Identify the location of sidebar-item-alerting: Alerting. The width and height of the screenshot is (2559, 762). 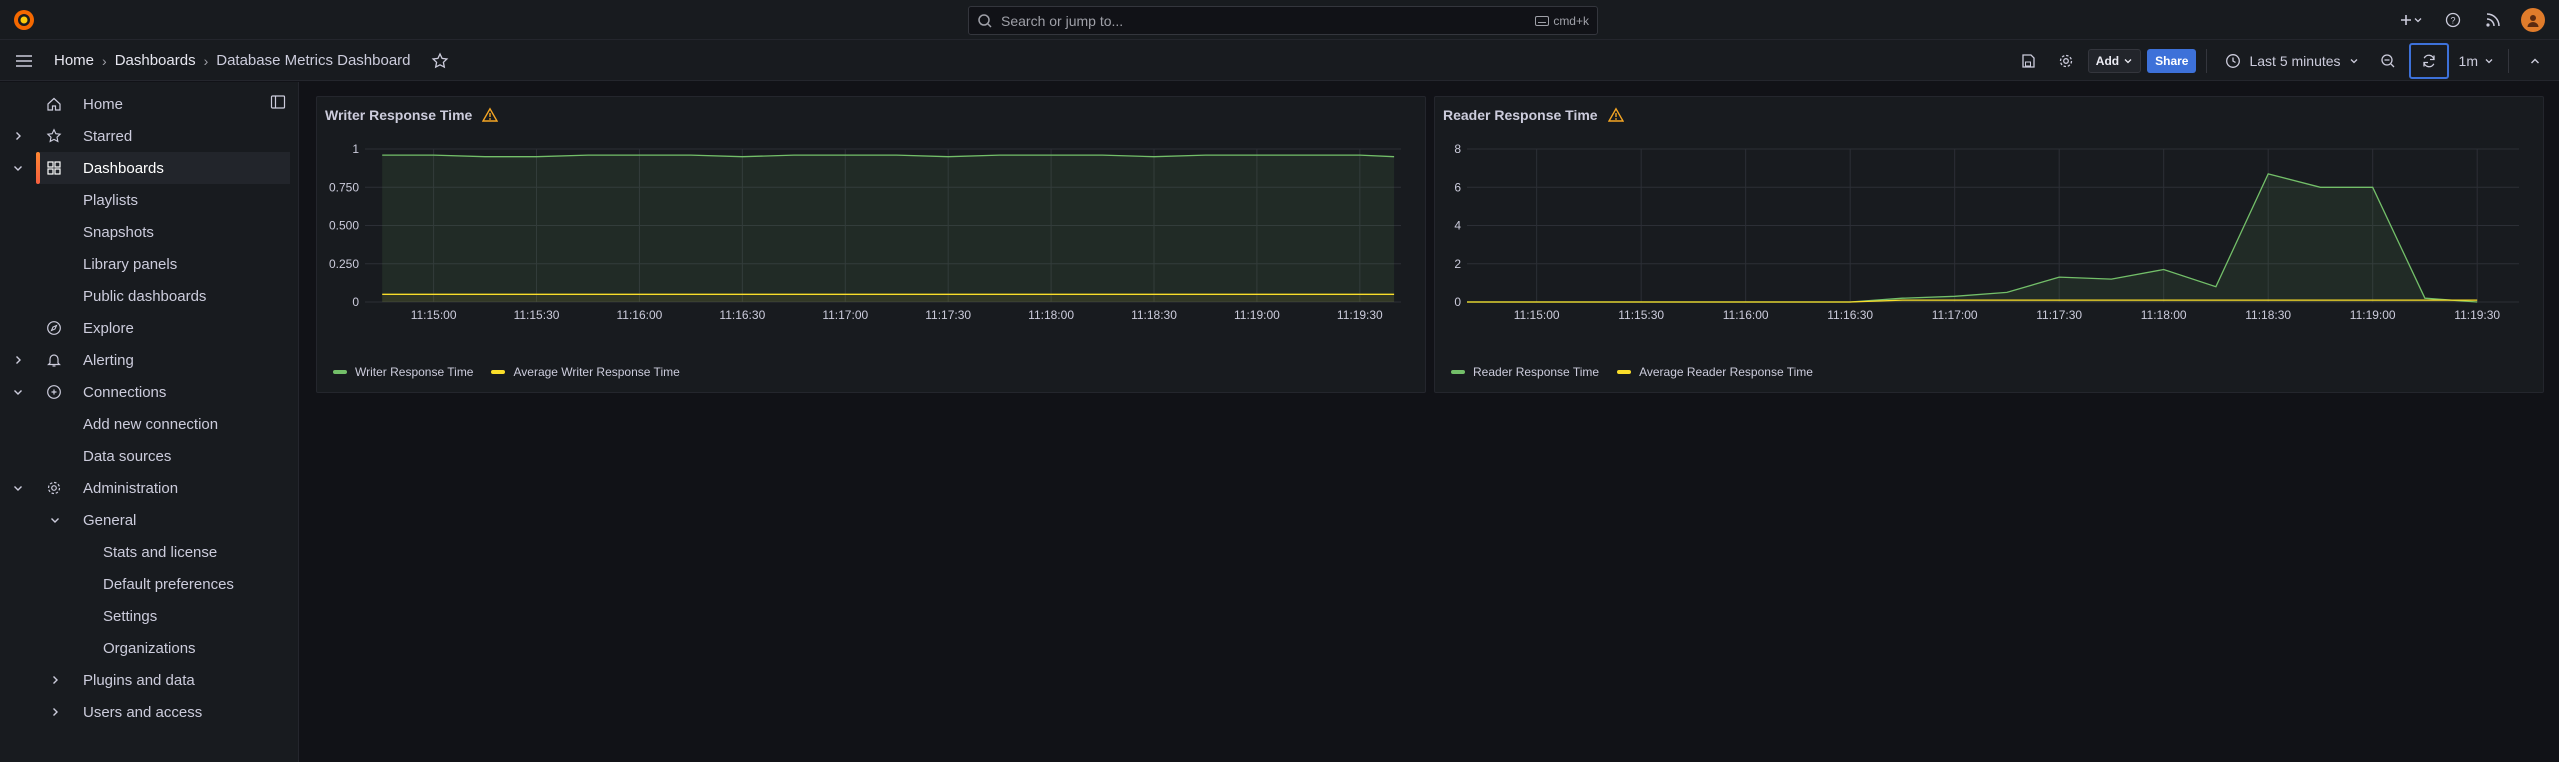
(149, 360).